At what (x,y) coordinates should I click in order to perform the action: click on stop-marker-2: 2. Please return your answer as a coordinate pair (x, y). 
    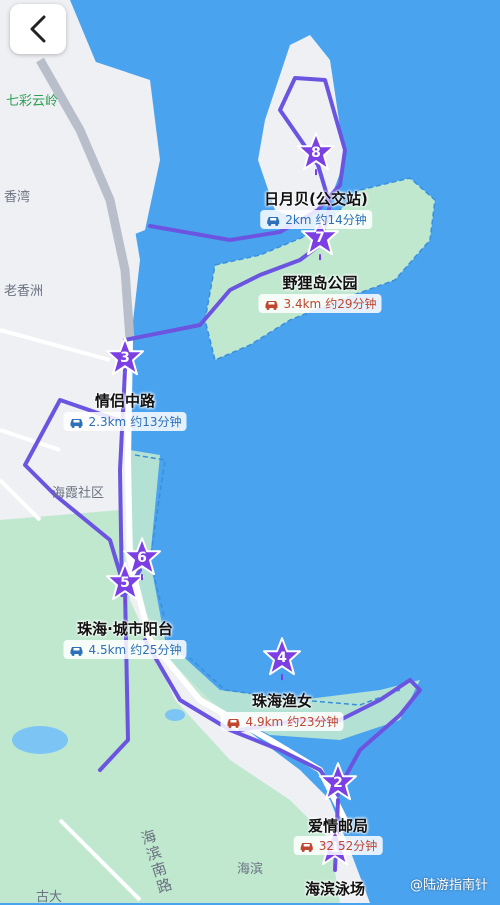
    Looking at the image, I should click on (338, 785).